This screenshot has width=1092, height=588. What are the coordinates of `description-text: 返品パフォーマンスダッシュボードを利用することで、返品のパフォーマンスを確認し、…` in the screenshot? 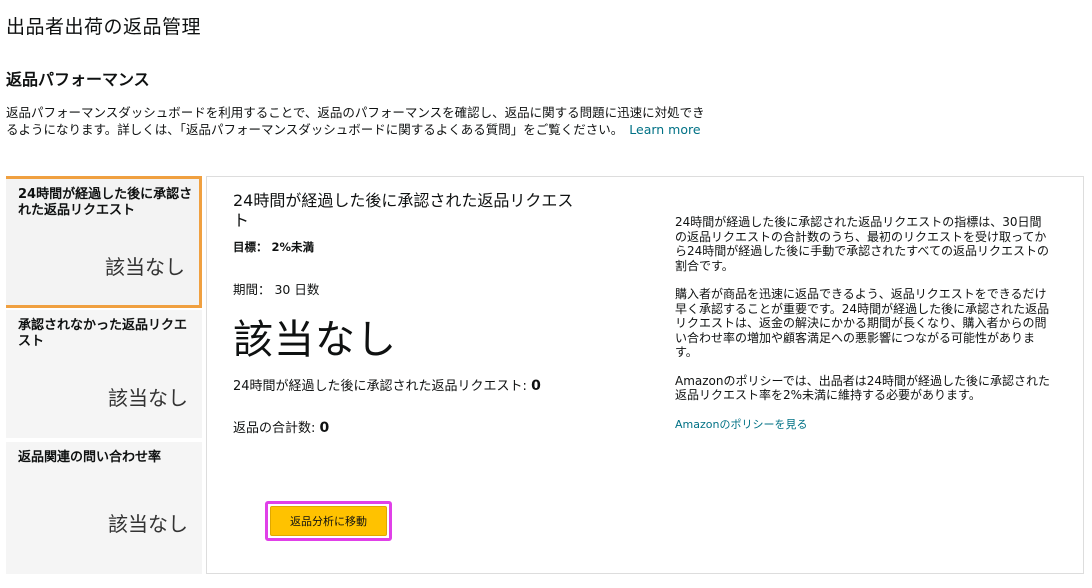 It's located at (355, 121).